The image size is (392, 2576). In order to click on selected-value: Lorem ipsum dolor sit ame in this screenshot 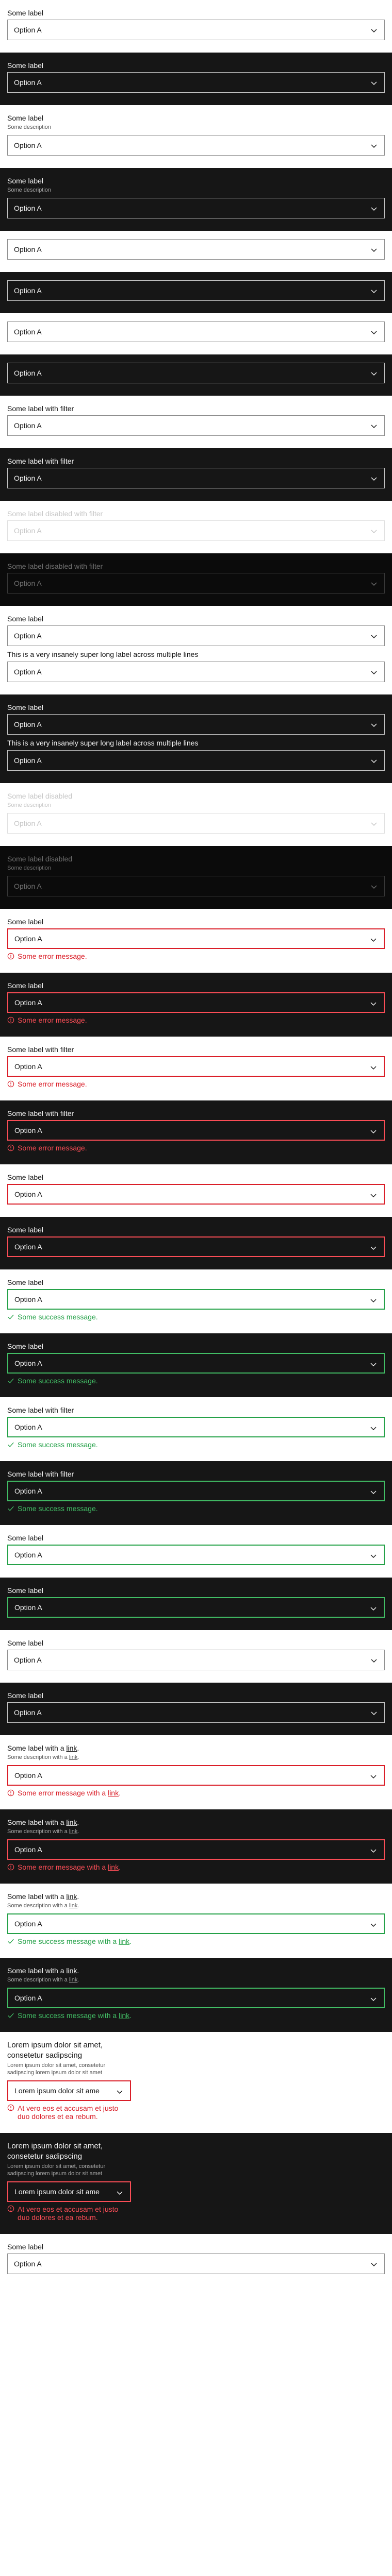, I will do `click(57, 2091)`.